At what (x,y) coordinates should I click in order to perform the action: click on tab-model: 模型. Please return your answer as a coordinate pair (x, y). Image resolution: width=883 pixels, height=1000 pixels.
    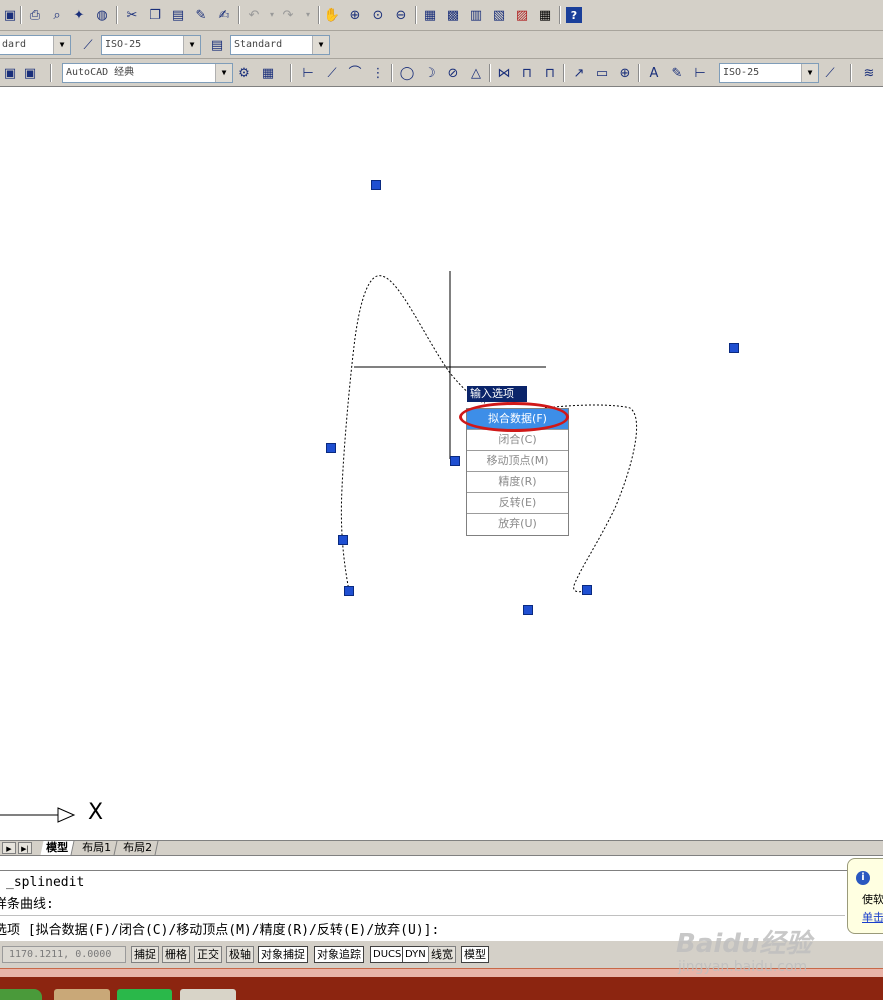
    Looking at the image, I should click on (57, 848).